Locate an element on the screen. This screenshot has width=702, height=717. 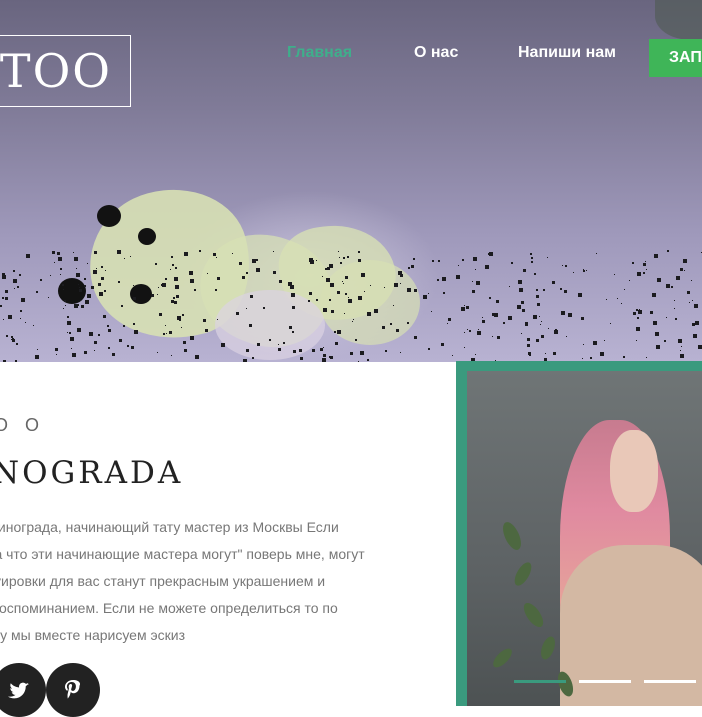
ink-splatter is located at coordinates (72, 291).